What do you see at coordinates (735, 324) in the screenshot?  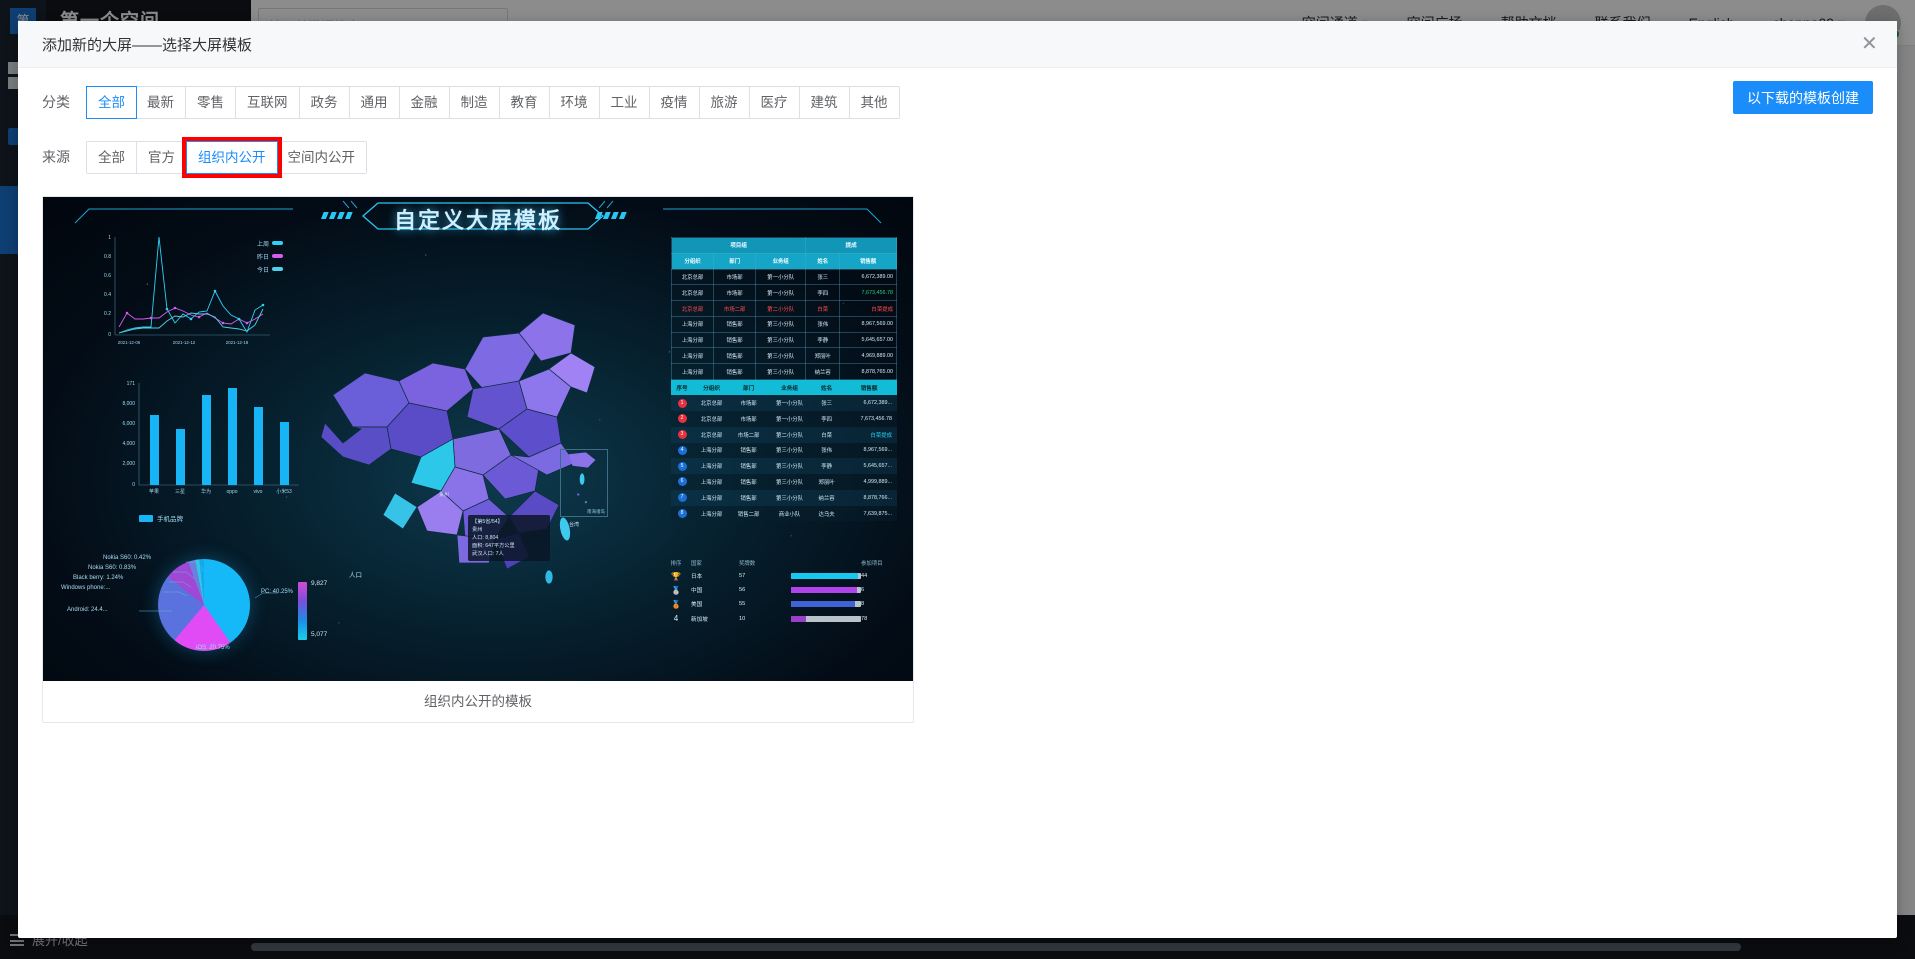 I see `table1-cell-3-1: 销售部` at bounding box center [735, 324].